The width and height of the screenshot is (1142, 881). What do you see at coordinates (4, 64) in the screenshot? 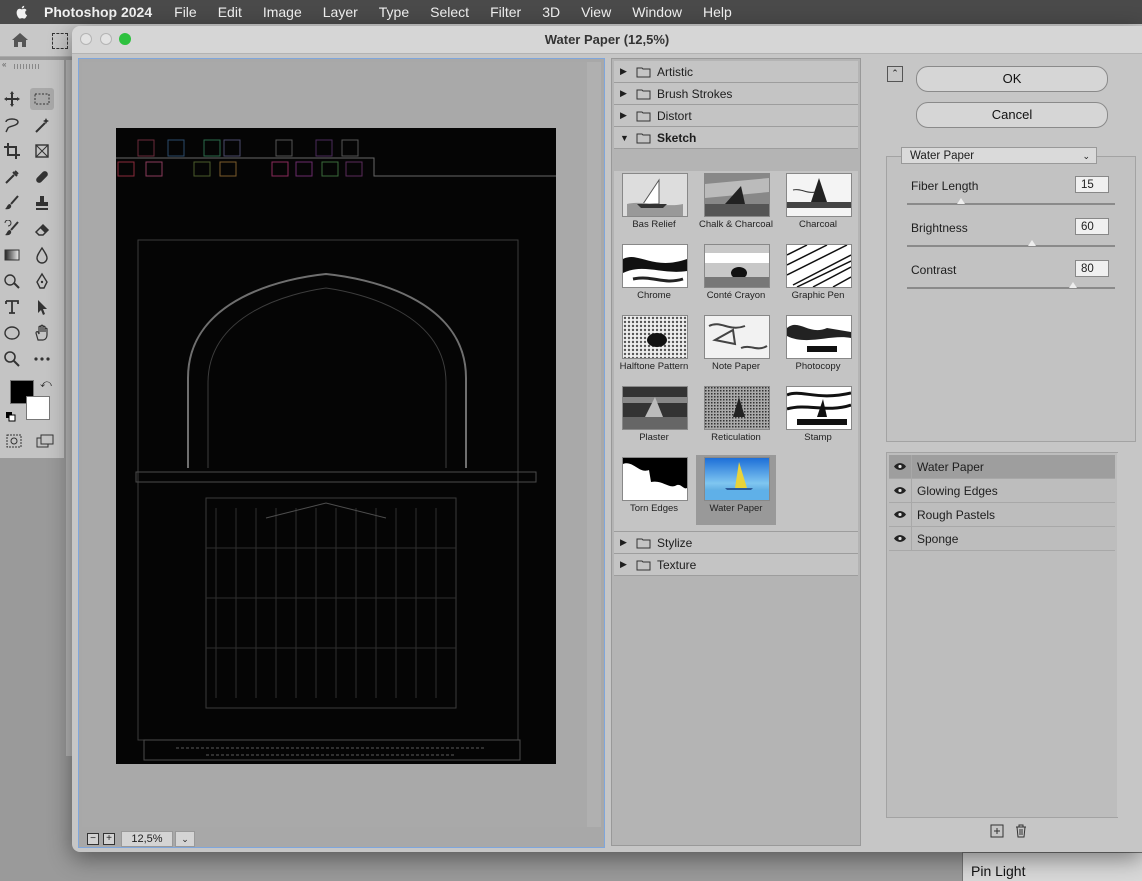
I see `collapse-icon: «` at bounding box center [4, 64].